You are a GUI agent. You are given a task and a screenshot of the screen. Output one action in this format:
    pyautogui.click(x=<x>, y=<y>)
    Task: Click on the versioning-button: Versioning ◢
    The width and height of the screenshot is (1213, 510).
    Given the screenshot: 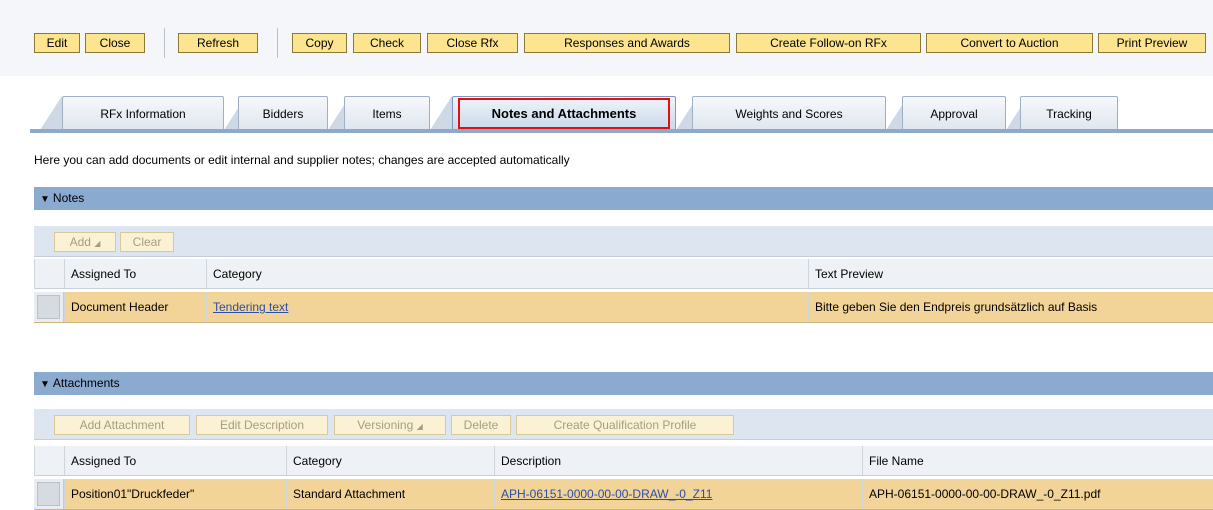 What is the action you would take?
    pyautogui.click(x=390, y=425)
    